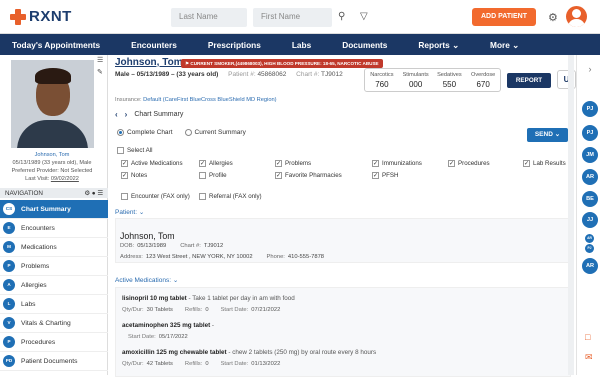 Image resolution: width=600 pixels, height=377 pixels. What do you see at coordinates (449, 80) in the screenshot?
I see `stat-sedatives: Sedatives 550` at bounding box center [449, 80].